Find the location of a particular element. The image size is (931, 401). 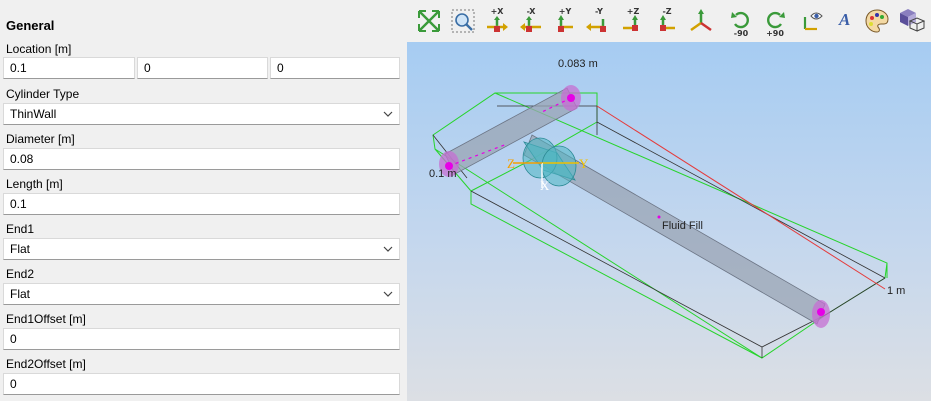

show-axes-button is located at coordinates (811, 21).